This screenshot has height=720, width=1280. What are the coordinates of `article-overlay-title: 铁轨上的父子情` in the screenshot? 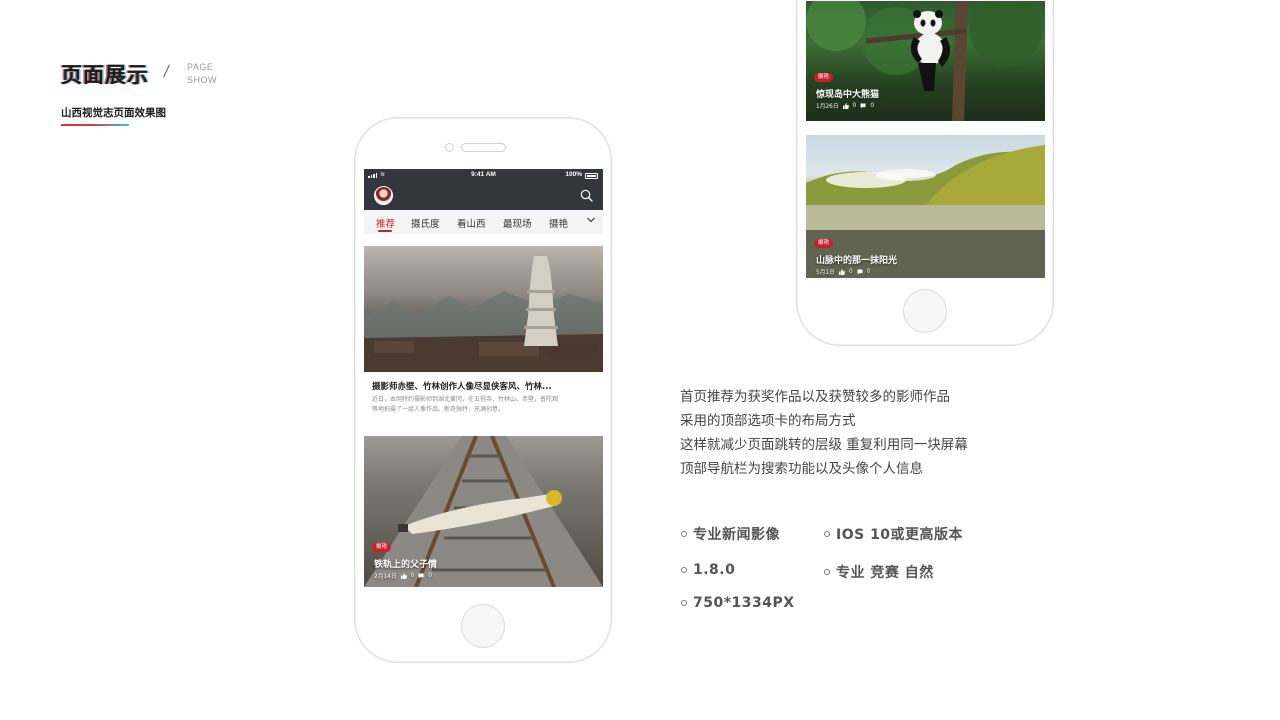 It's located at (405, 563).